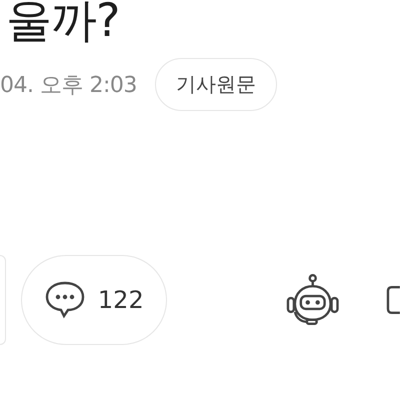 This screenshot has width=400, height=400. Describe the element at coordinates (312, 300) in the screenshot. I see `robot-icon` at that location.